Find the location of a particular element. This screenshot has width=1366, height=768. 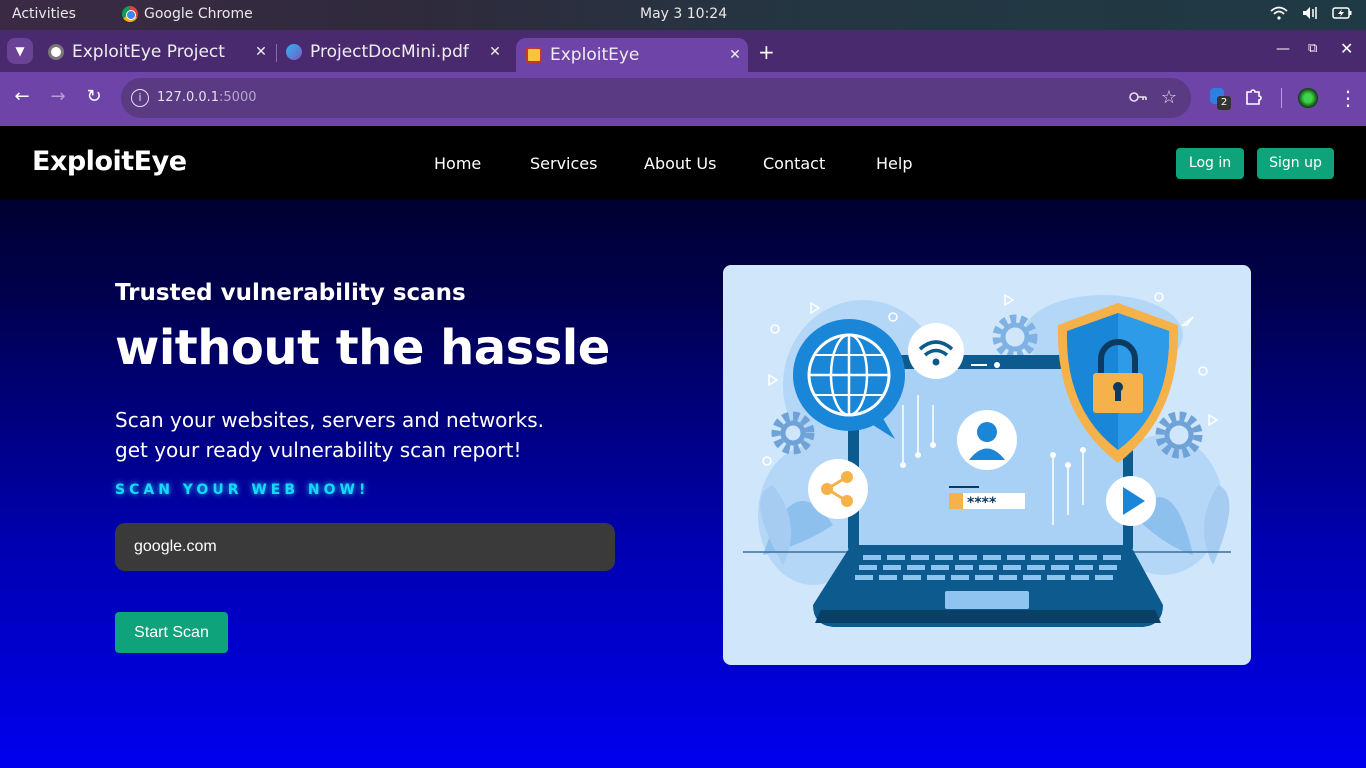

scan-url-input is located at coordinates (365, 547).